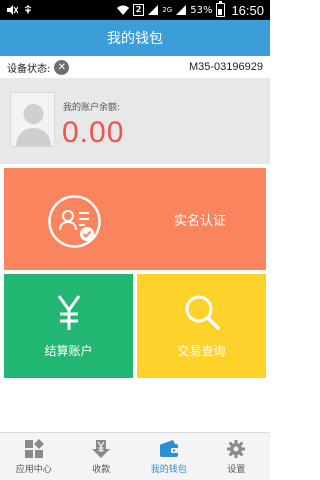  I want to click on gear-icon, so click(236, 448).